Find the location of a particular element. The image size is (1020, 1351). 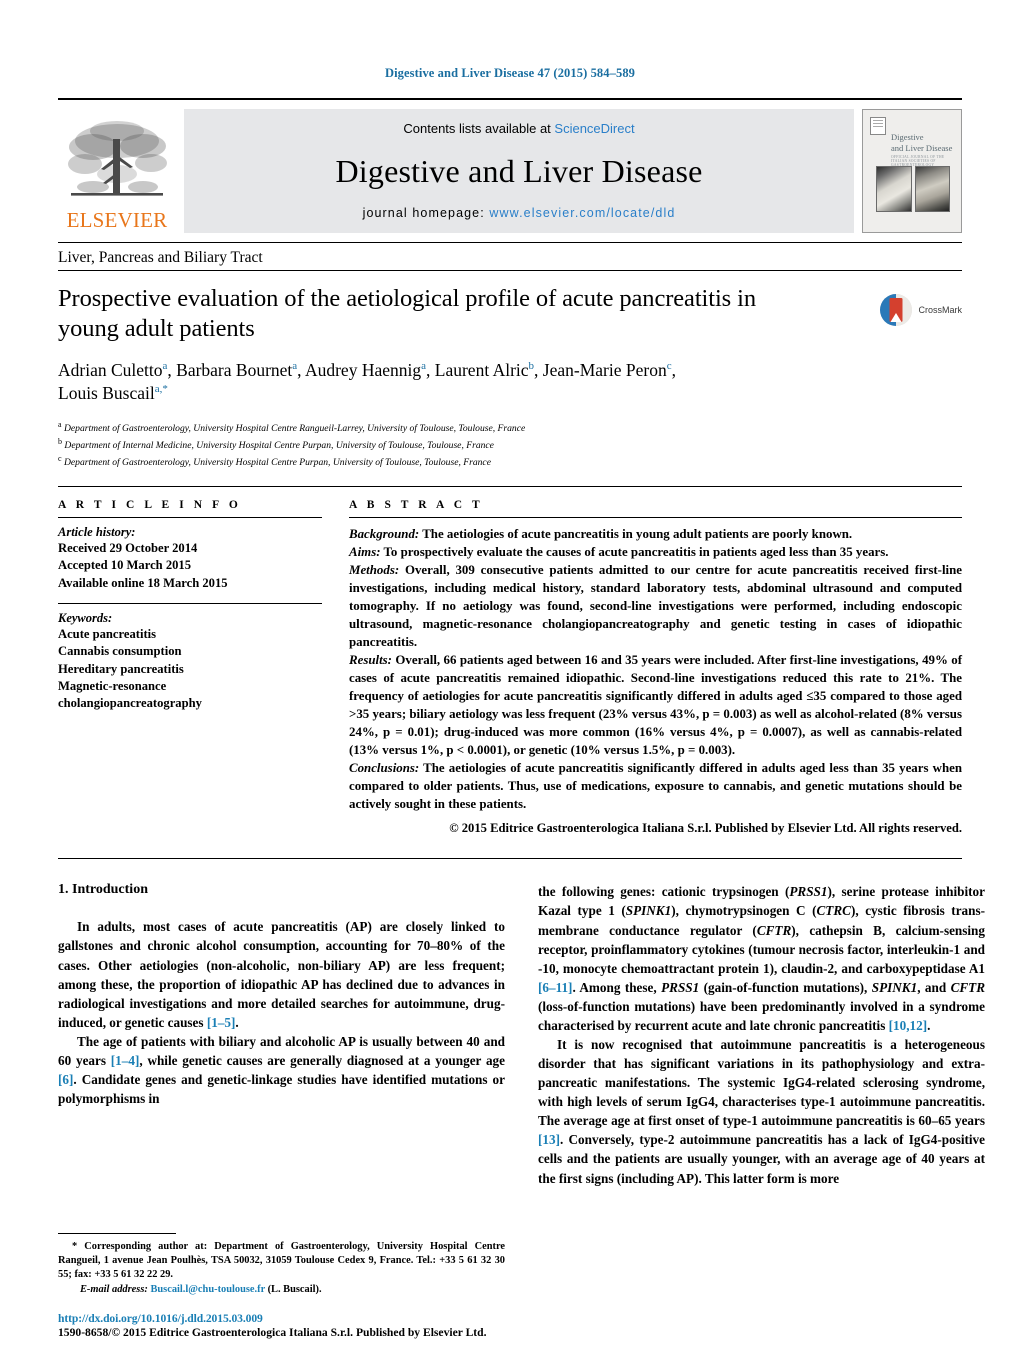

author-name: Adrian Culetto is located at coordinates (110, 370).